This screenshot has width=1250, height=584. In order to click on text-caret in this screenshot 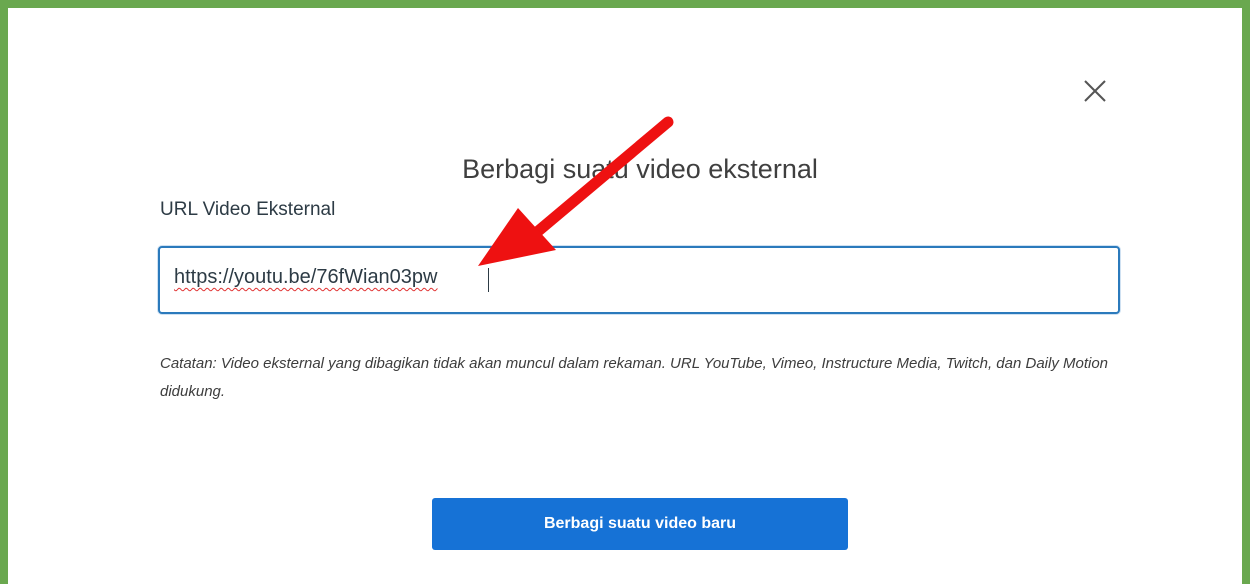, I will do `click(488, 280)`.